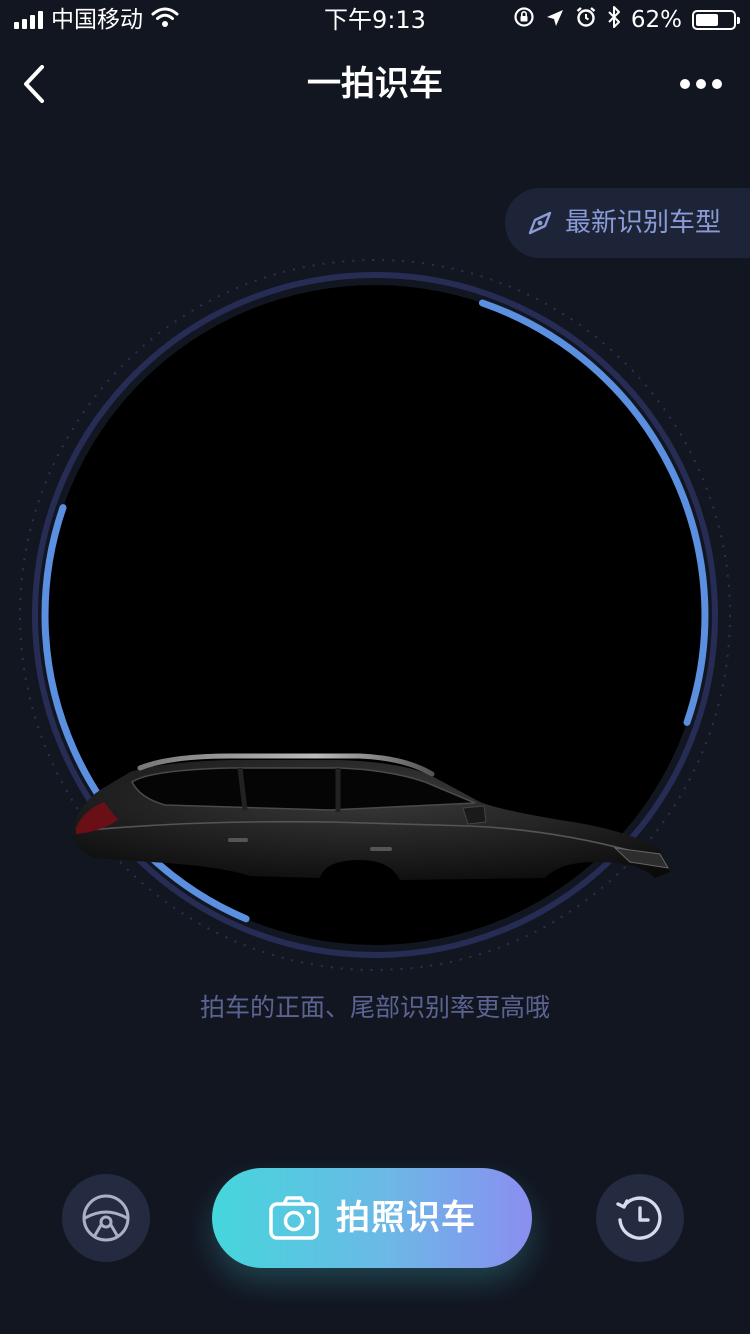  I want to click on nav-bar: 一拍识车, so click(375, 84).